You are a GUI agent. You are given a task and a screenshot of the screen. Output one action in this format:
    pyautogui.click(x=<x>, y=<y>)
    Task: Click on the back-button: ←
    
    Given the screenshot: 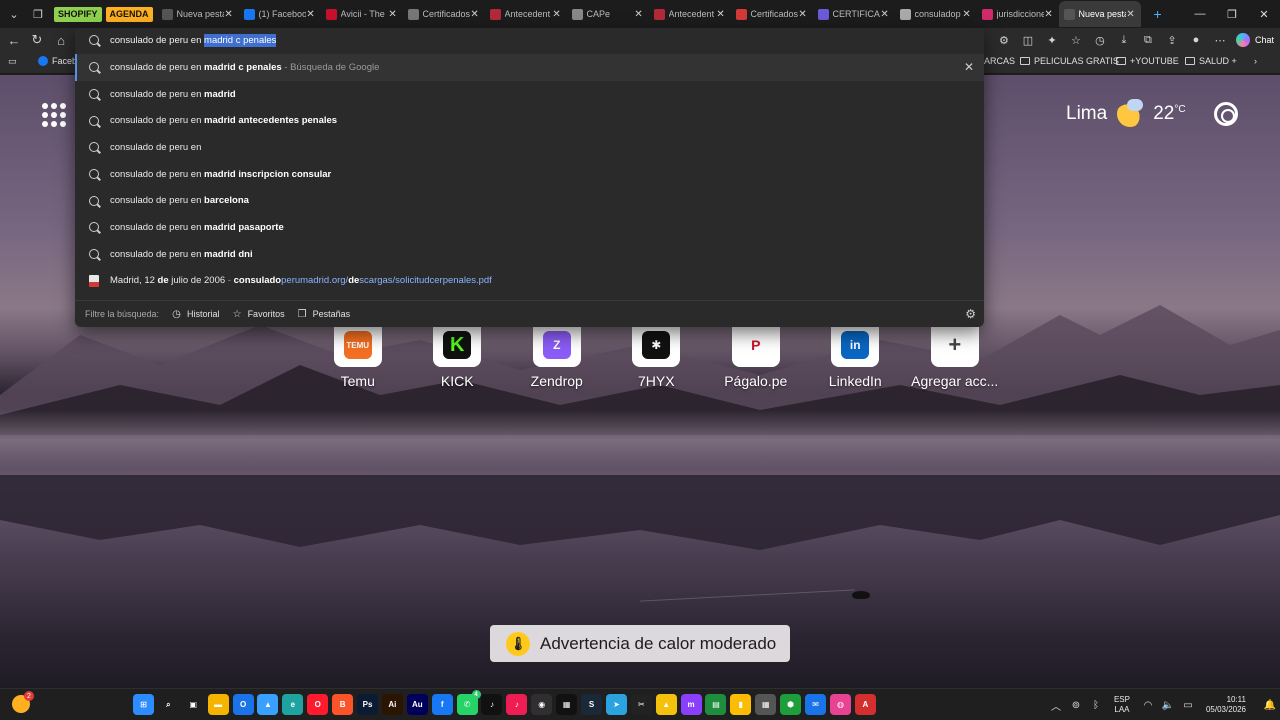 What is the action you would take?
    pyautogui.click(x=14, y=40)
    